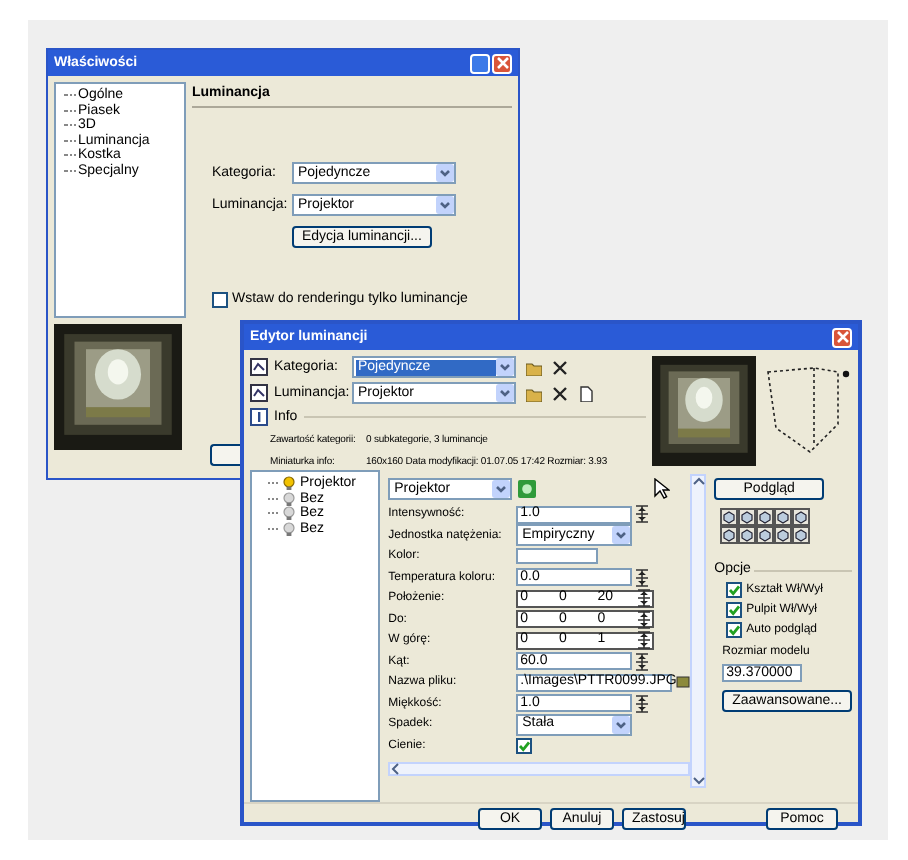  I want to click on mouse-pointer-icon, so click(662, 489).